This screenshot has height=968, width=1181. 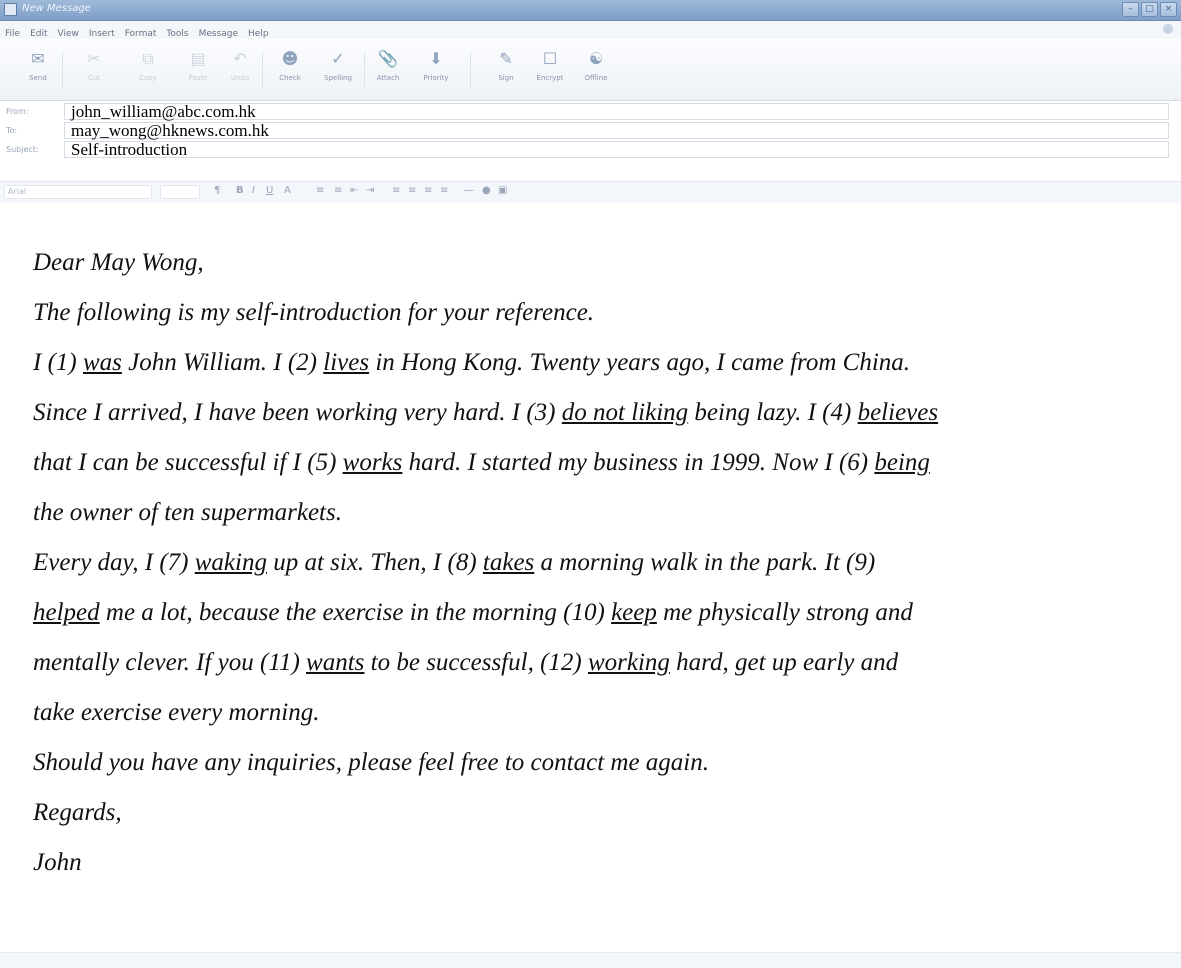 What do you see at coordinates (269, 190) in the screenshot?
I see `underline-icon: U` at bounding box center [269, 190].